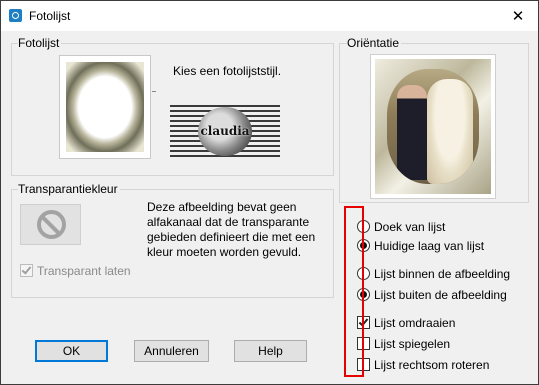  What do you see at coordinates (374, 43) in the screenshot?
I see `orientation-group-label: Oriëntatie` at bounding box center [374, 43].